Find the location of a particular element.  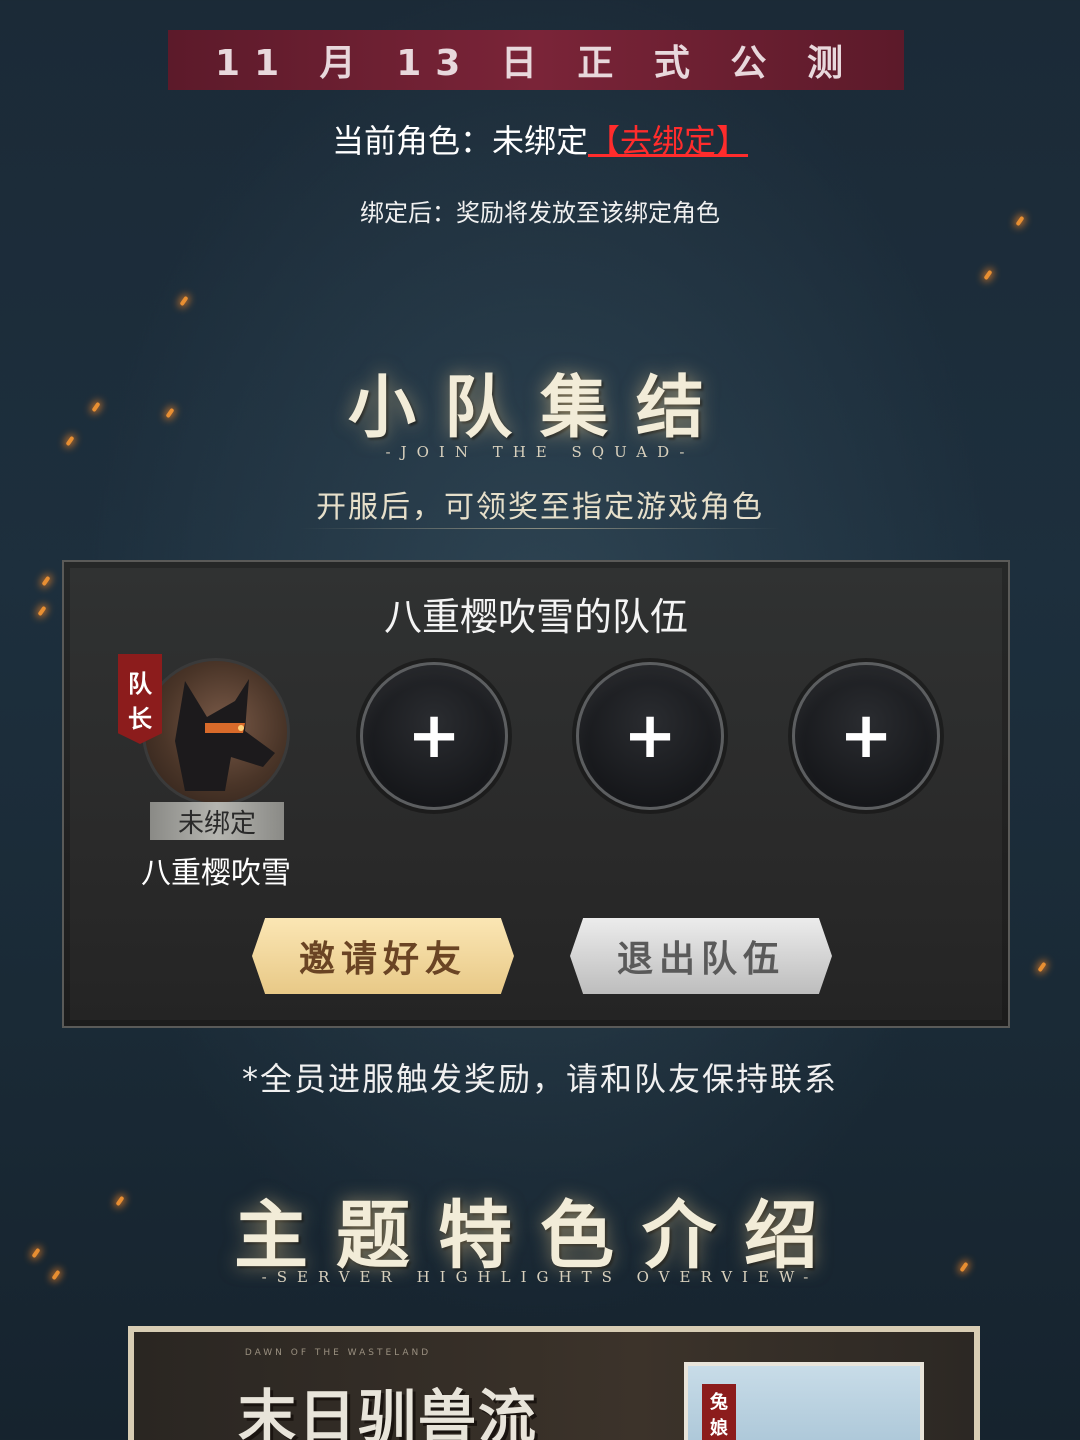

character-tag-char: 兔 is located at coordinates (719, 1402).